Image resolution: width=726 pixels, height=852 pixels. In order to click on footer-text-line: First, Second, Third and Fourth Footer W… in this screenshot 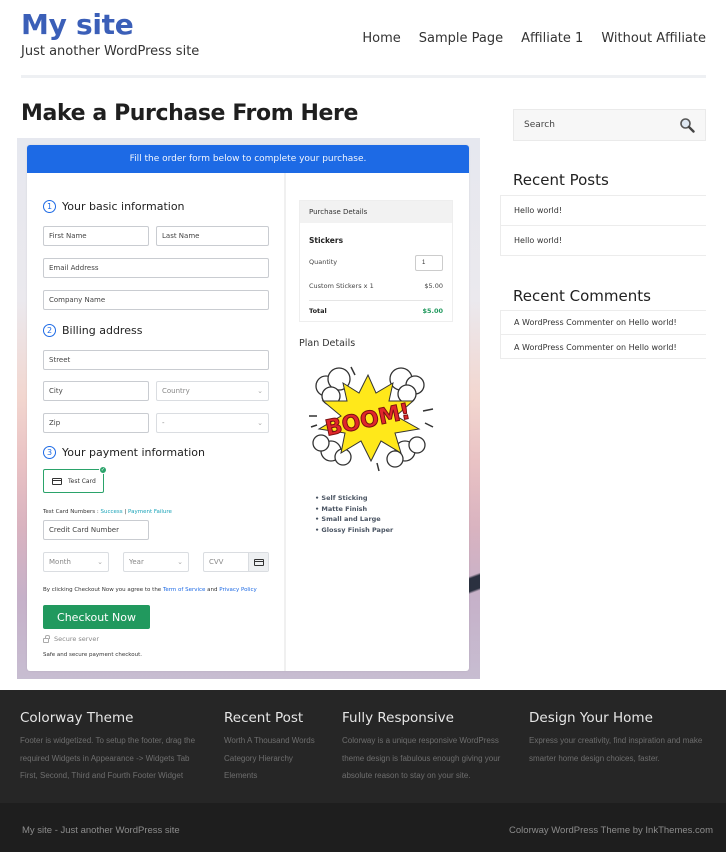, I will do `click(102, 775)`.